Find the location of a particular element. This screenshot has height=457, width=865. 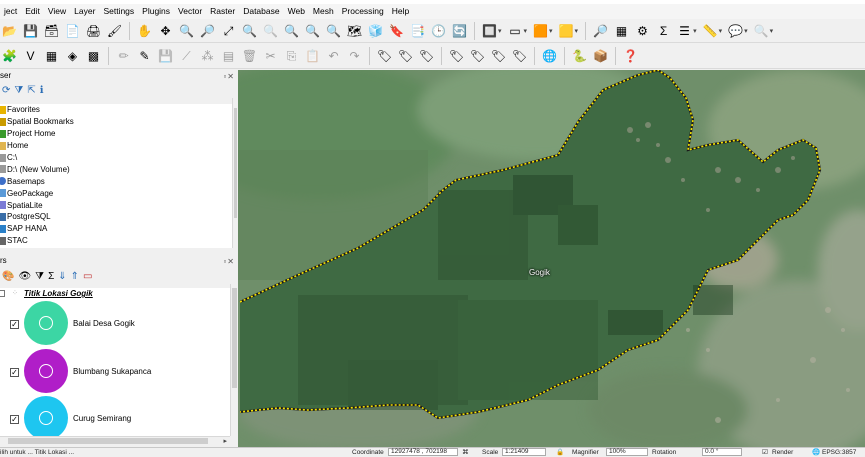

add-mesh-layer-icon: ◈ is located at coordinates (72, 56).